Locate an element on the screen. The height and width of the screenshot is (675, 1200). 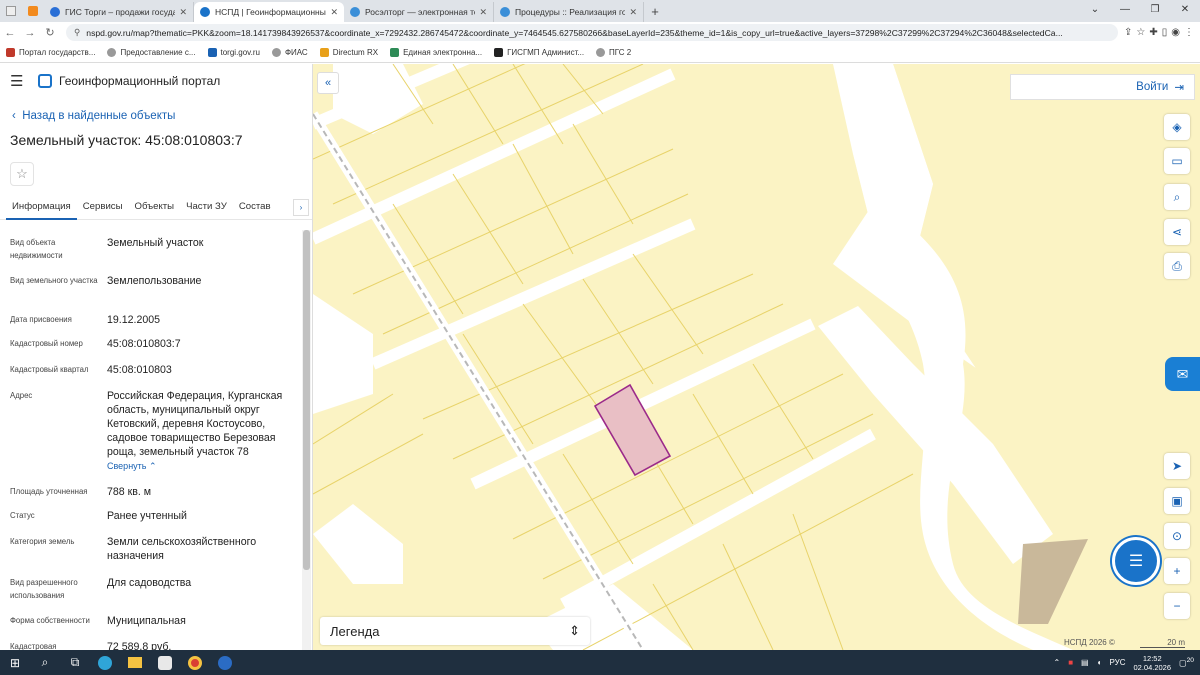
panel-scrollbar is located at coordinates (306, 440).